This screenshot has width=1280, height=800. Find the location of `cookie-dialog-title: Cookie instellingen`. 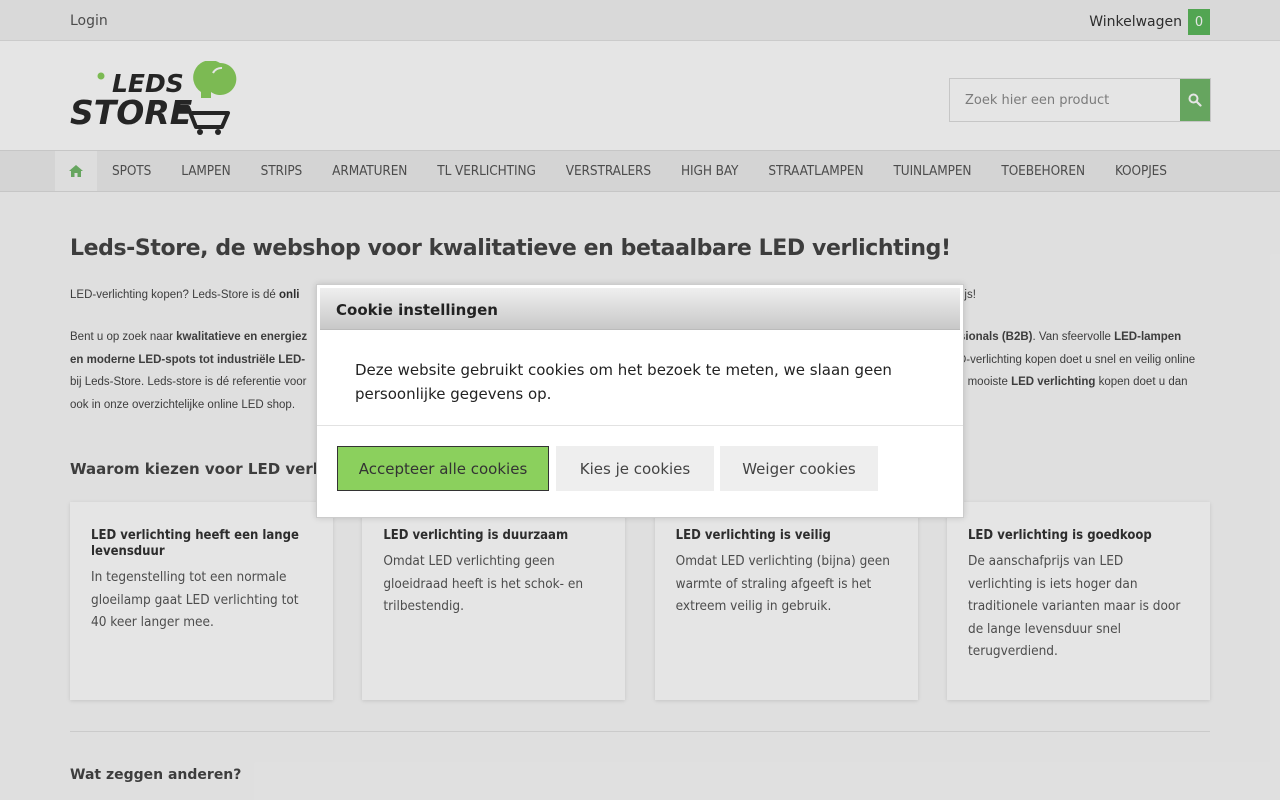

cookie-dialog-title: Cookie instellingen is located at coordinates (417, 310).